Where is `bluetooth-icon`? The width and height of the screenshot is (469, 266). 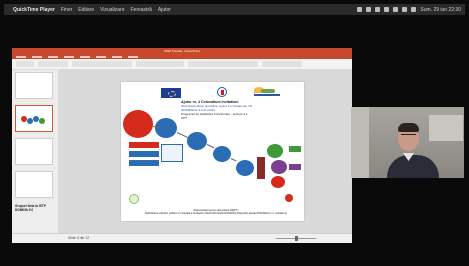
bluetooth-icon is located at coordinates (369, 9).